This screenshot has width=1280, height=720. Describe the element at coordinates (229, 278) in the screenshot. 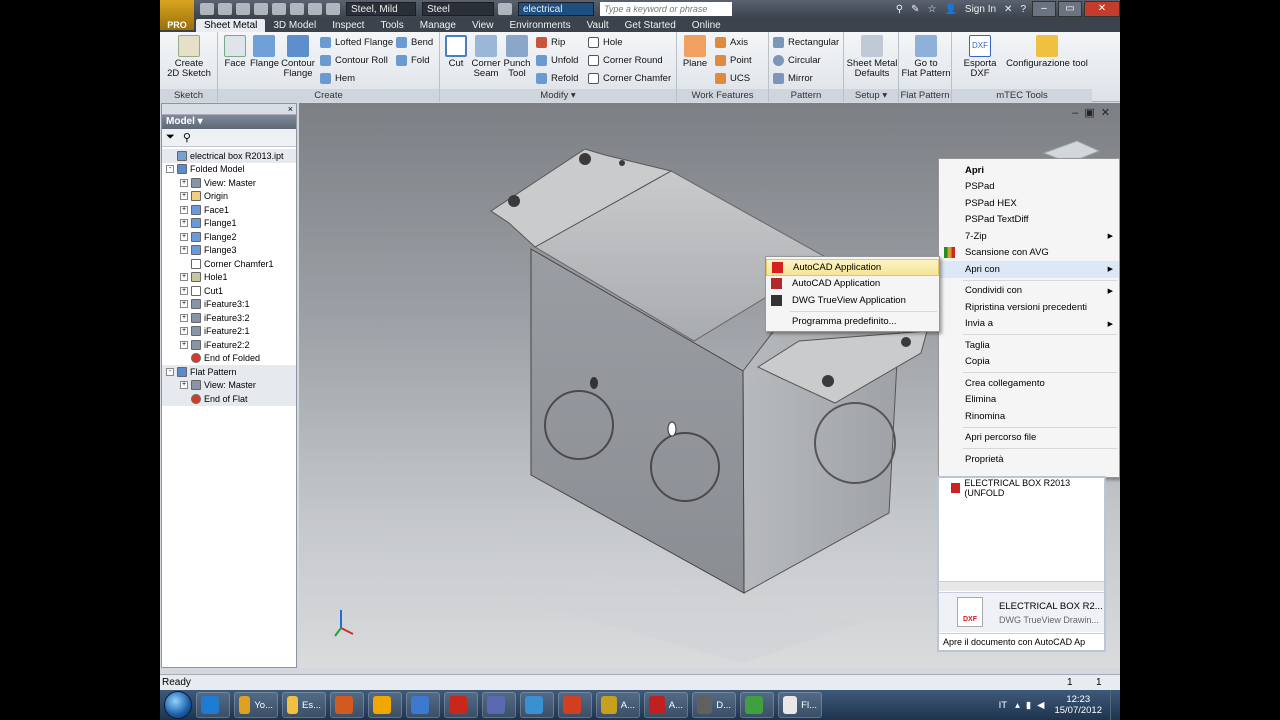

I see `tree-item: + Hole1` at that location.